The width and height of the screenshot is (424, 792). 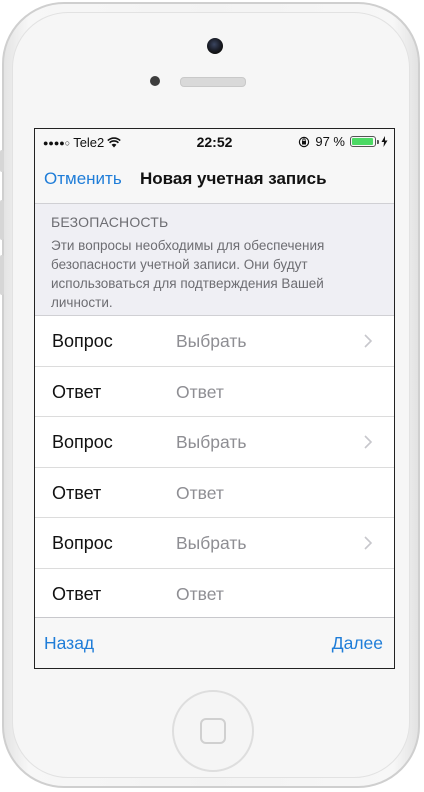 I want to click on battery-fill, so click(x=363, y=141).